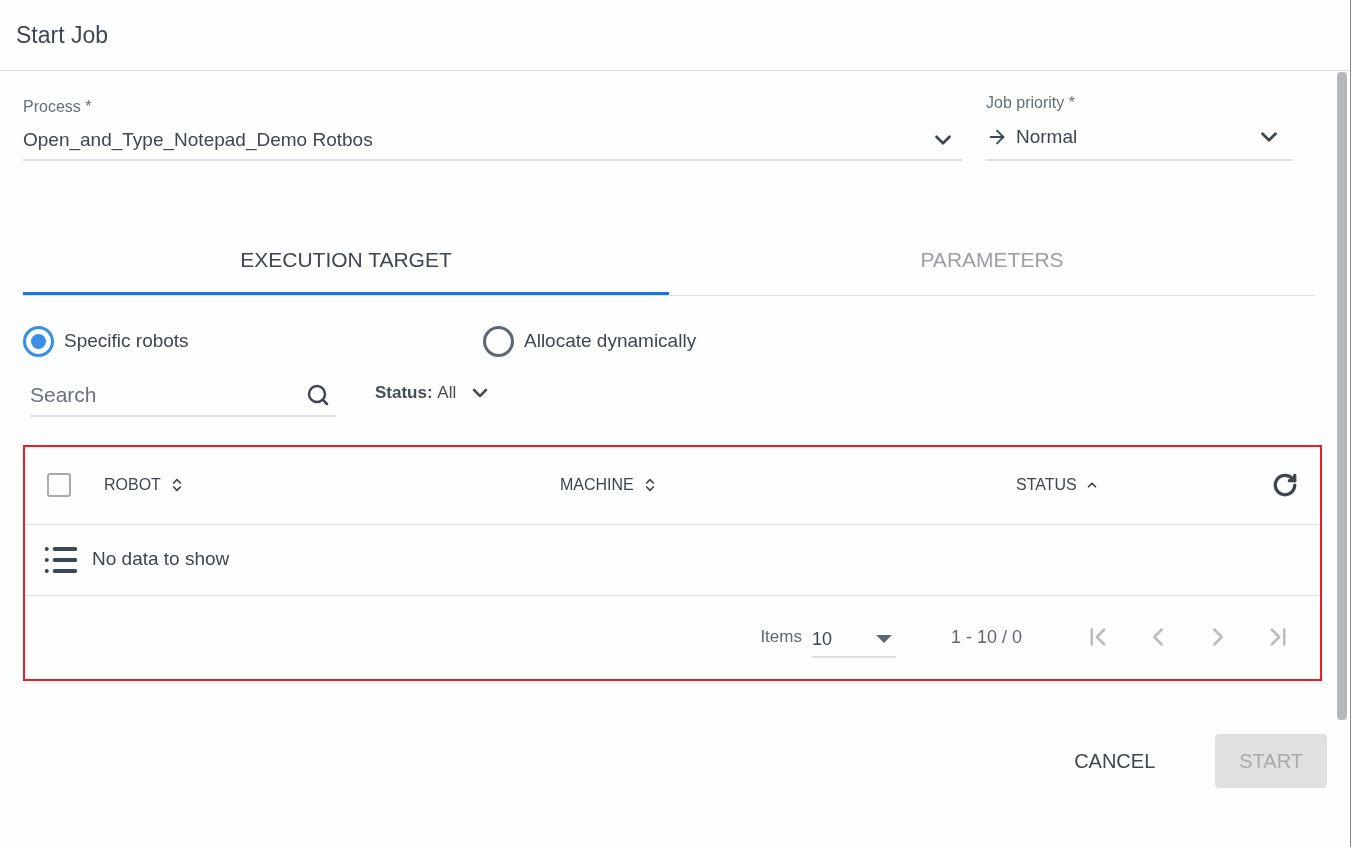 This screenshot has width=1351, height=847. Describe the element at coordinates (318, 394) in the screenshot. I see `search-icon` at that location.